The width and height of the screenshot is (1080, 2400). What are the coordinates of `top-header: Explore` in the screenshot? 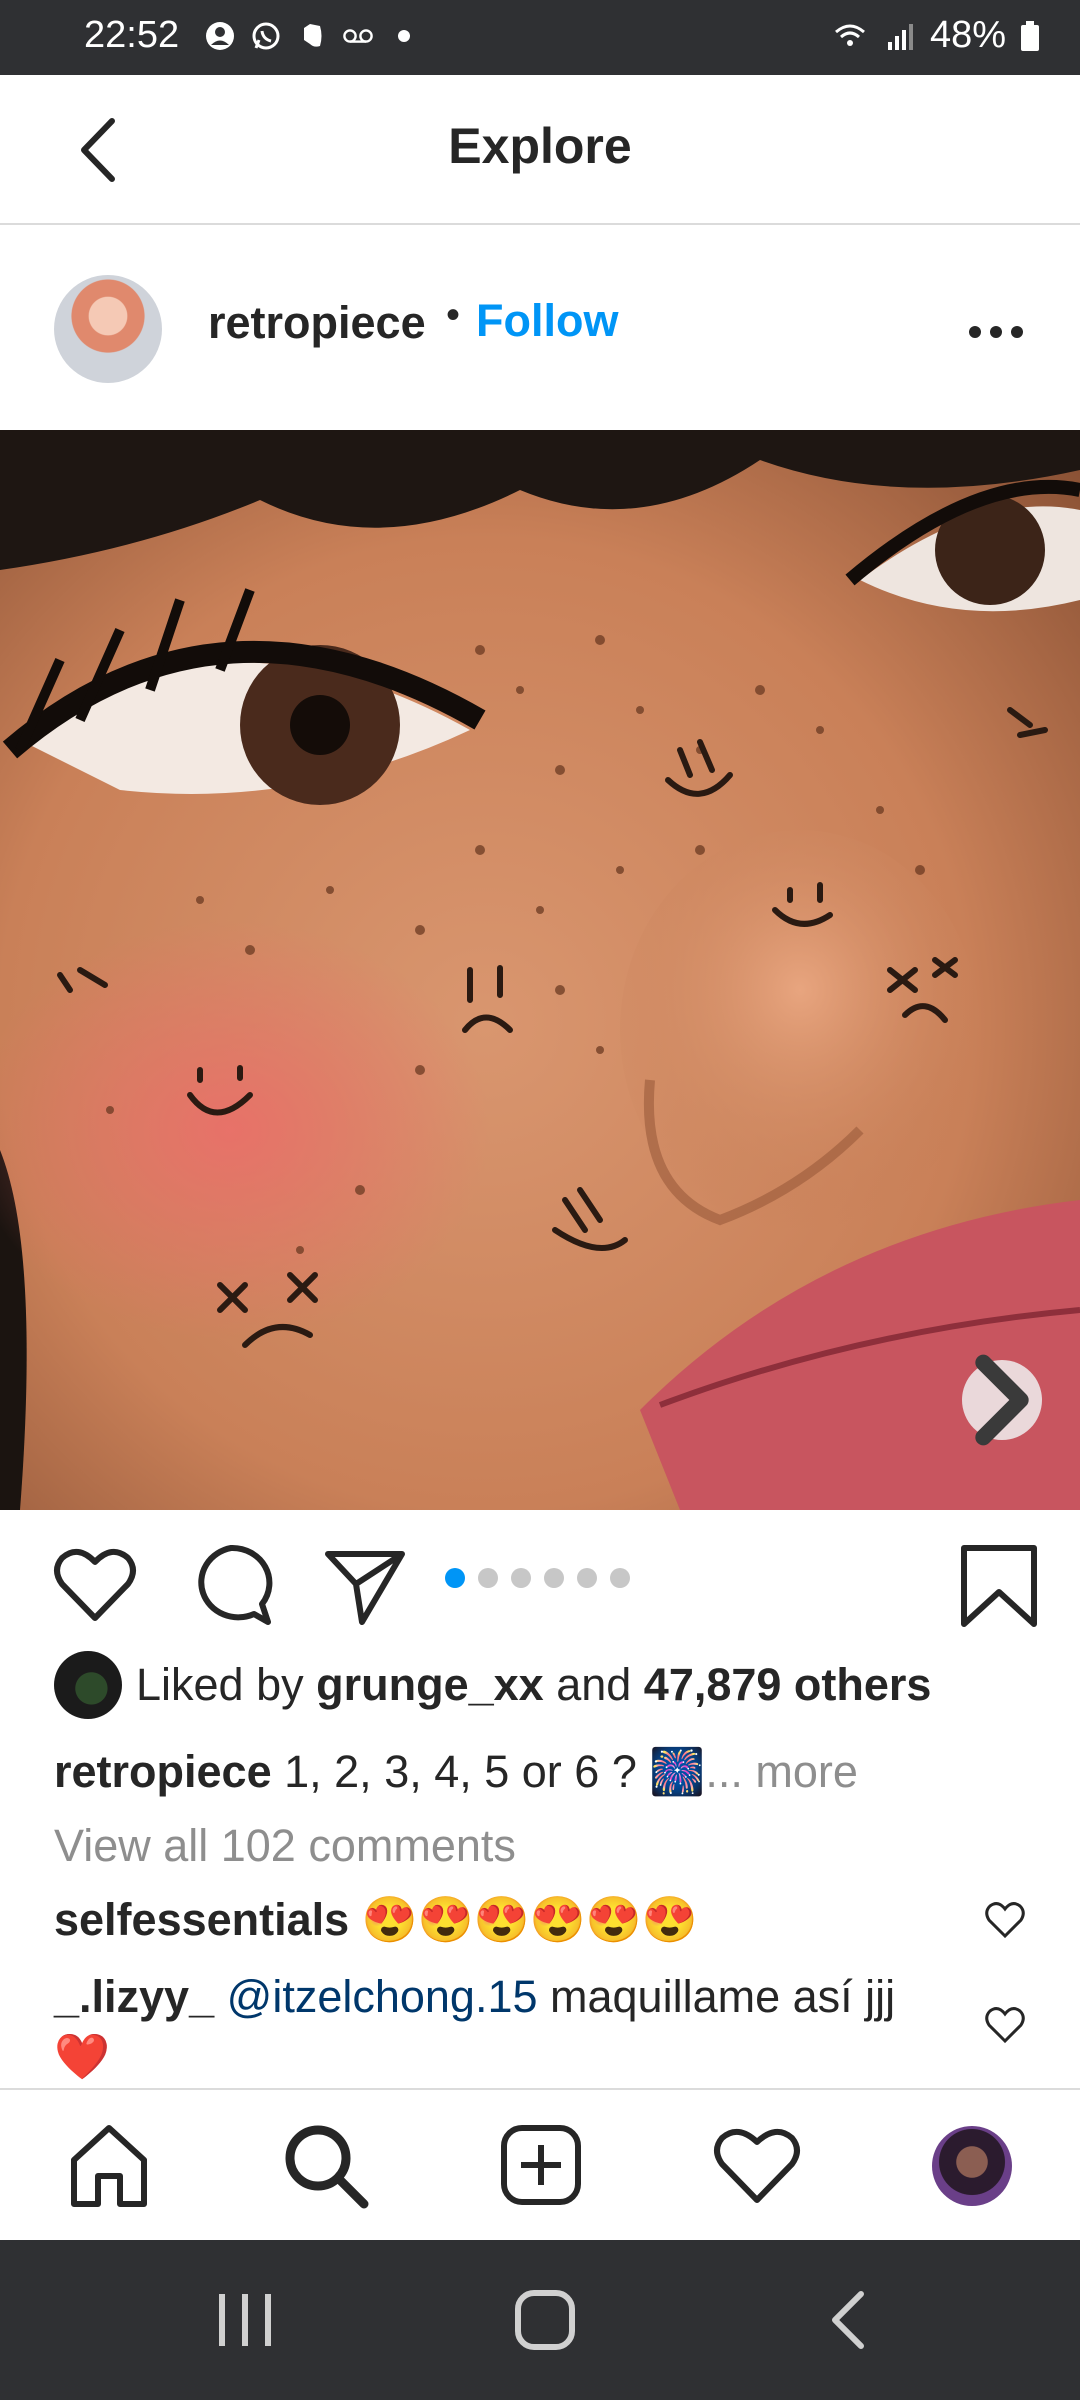 It's located at (540, 150).